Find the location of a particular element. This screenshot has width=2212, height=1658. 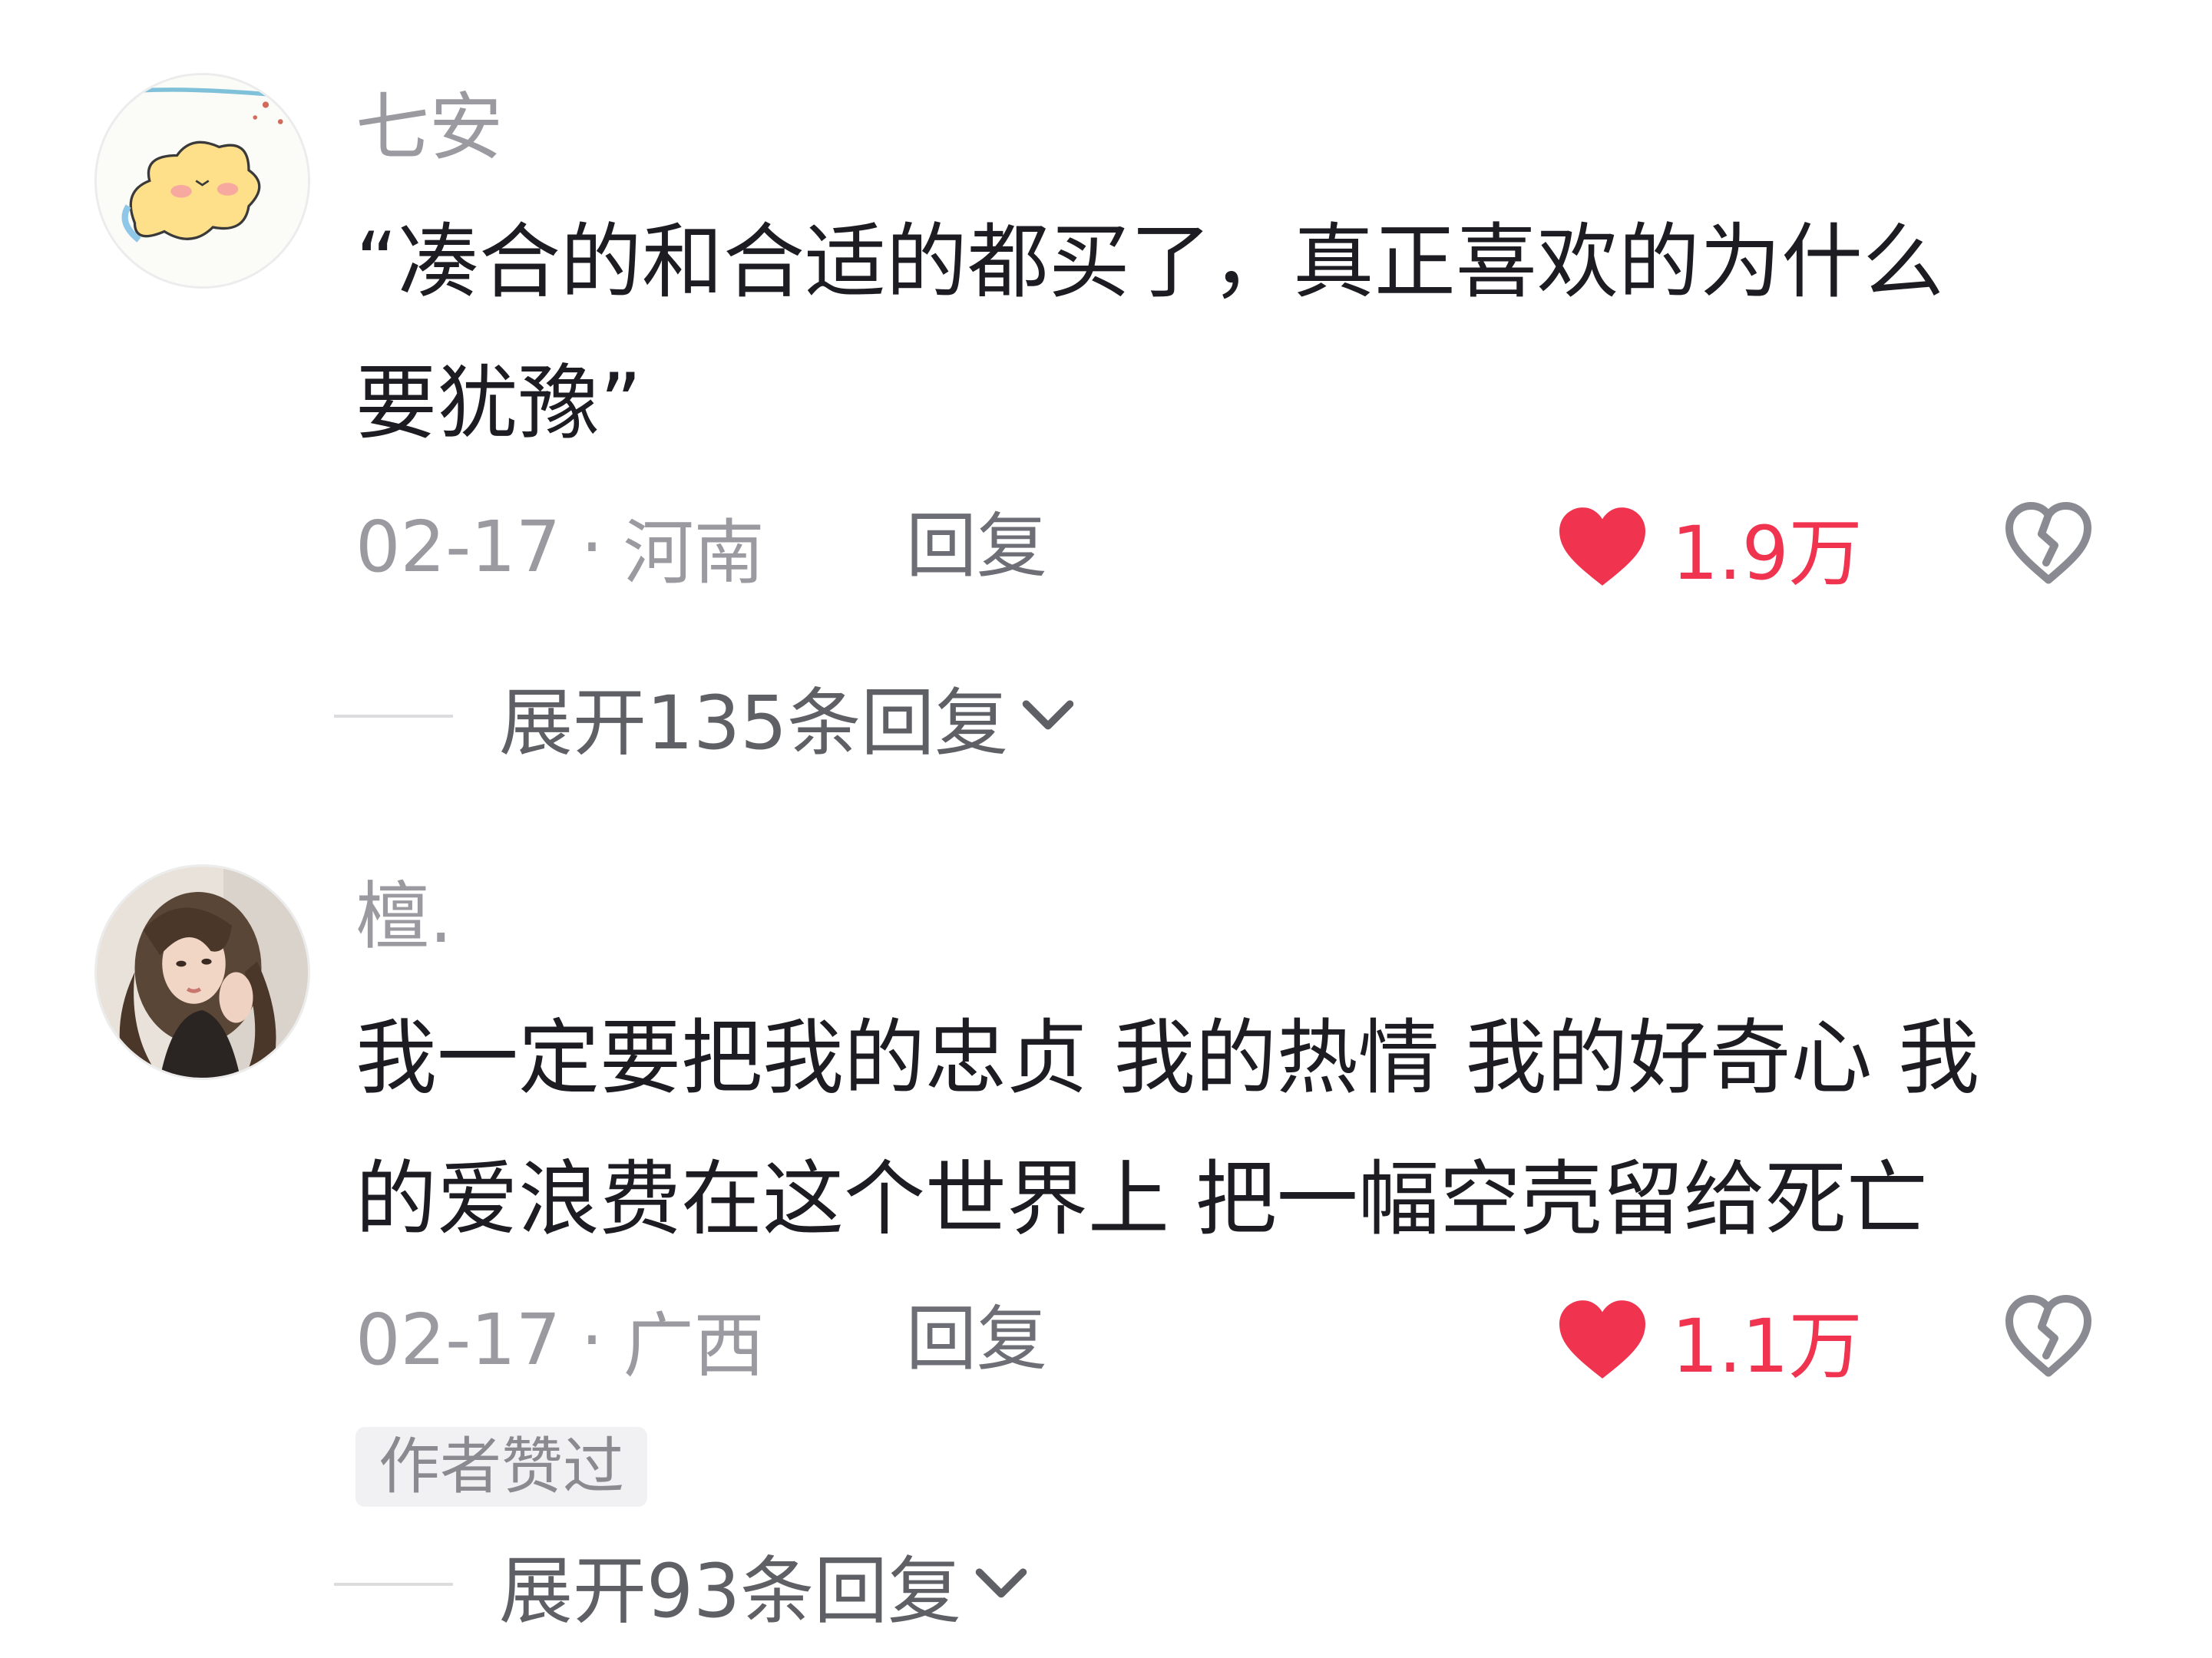

comment-text-line: 的爱浪费在这个世界上 把一幅空壳留给死亡 is located at coordinates (1141, 1199).